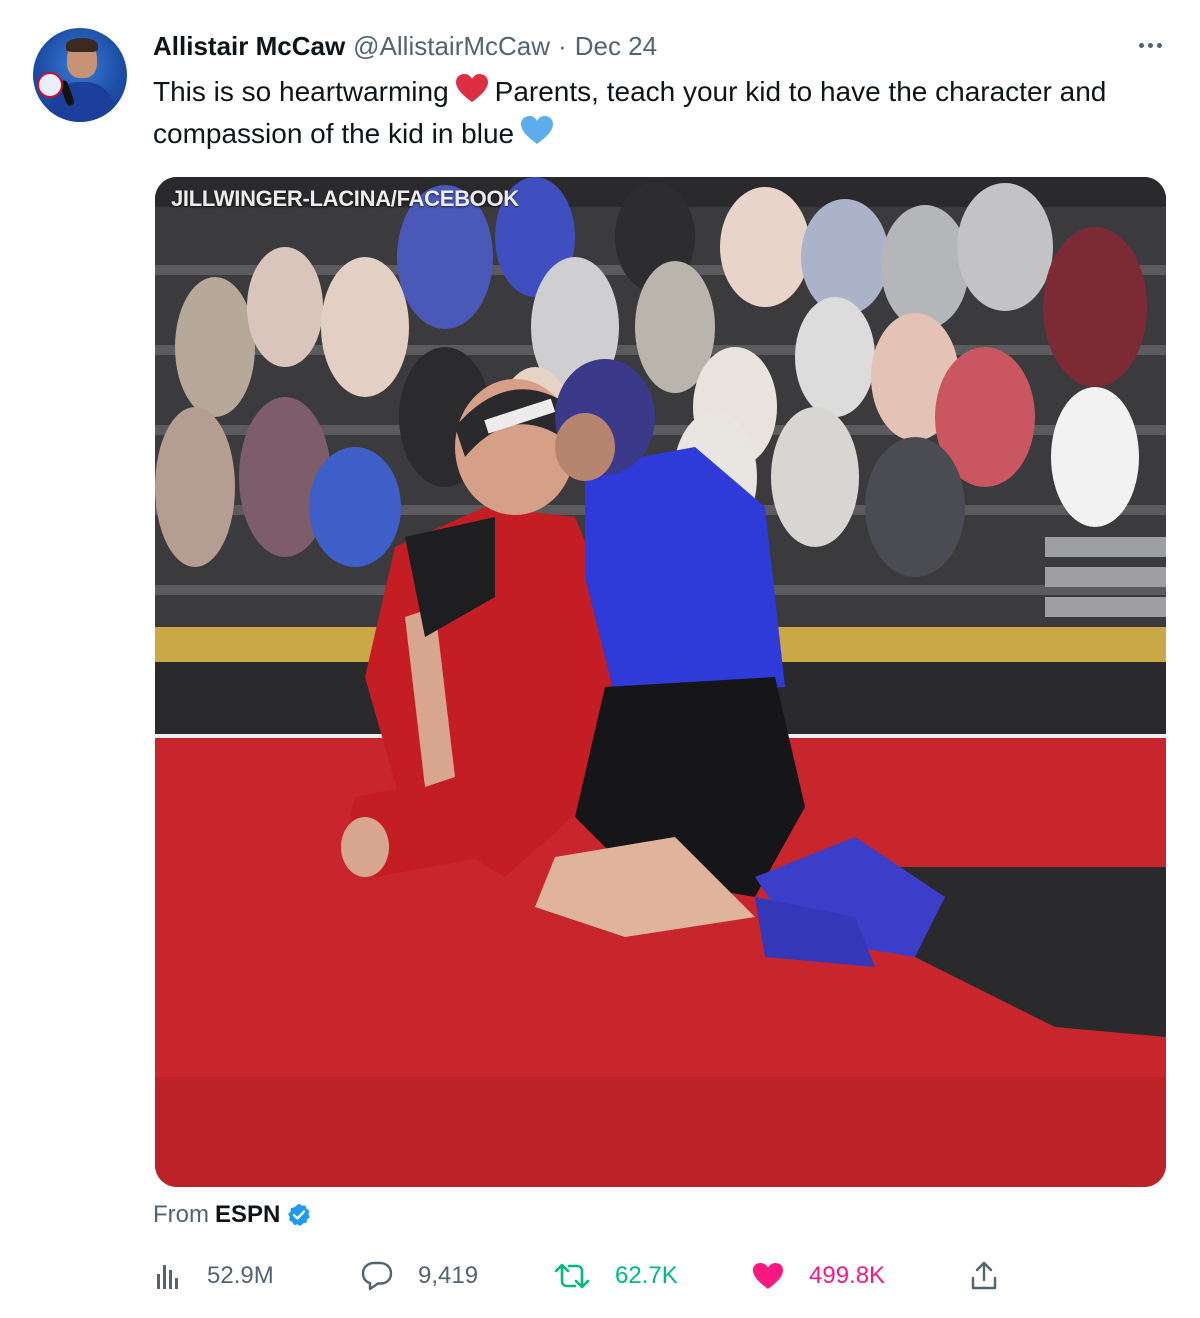 This screenshot has height=1318, width=1200. I want to click on tweet-date: Dec 24, so click(616, 46).